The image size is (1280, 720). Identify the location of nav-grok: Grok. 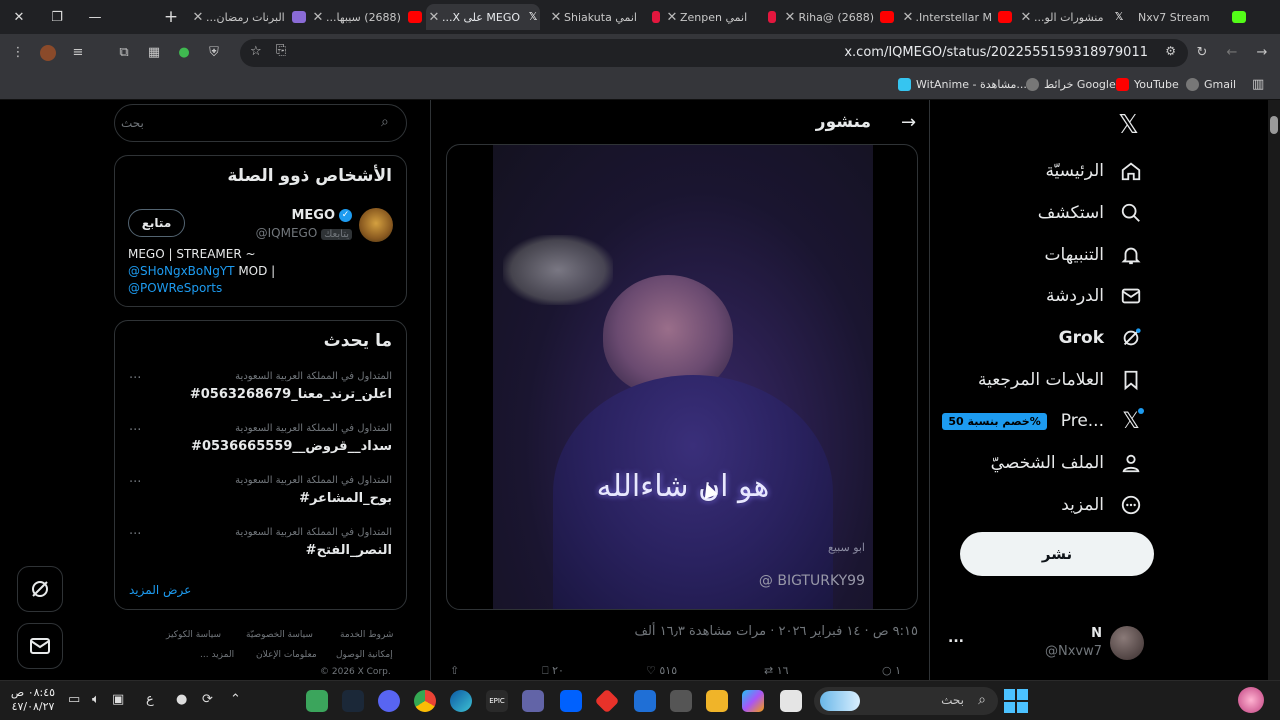
(1101, 338).